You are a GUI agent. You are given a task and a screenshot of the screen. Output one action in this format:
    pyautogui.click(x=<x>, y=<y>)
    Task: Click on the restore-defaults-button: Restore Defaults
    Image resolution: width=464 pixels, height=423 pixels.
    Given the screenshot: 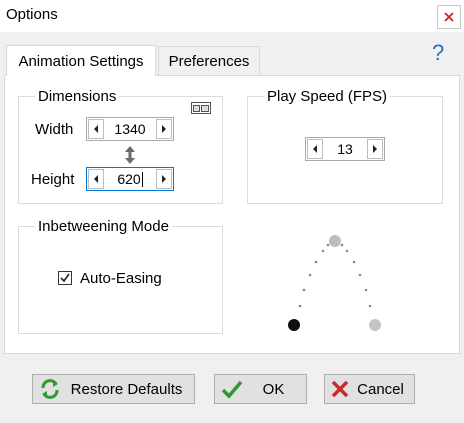 What is the action you would take?
    pyautogui.click(x=113, y=389)
    